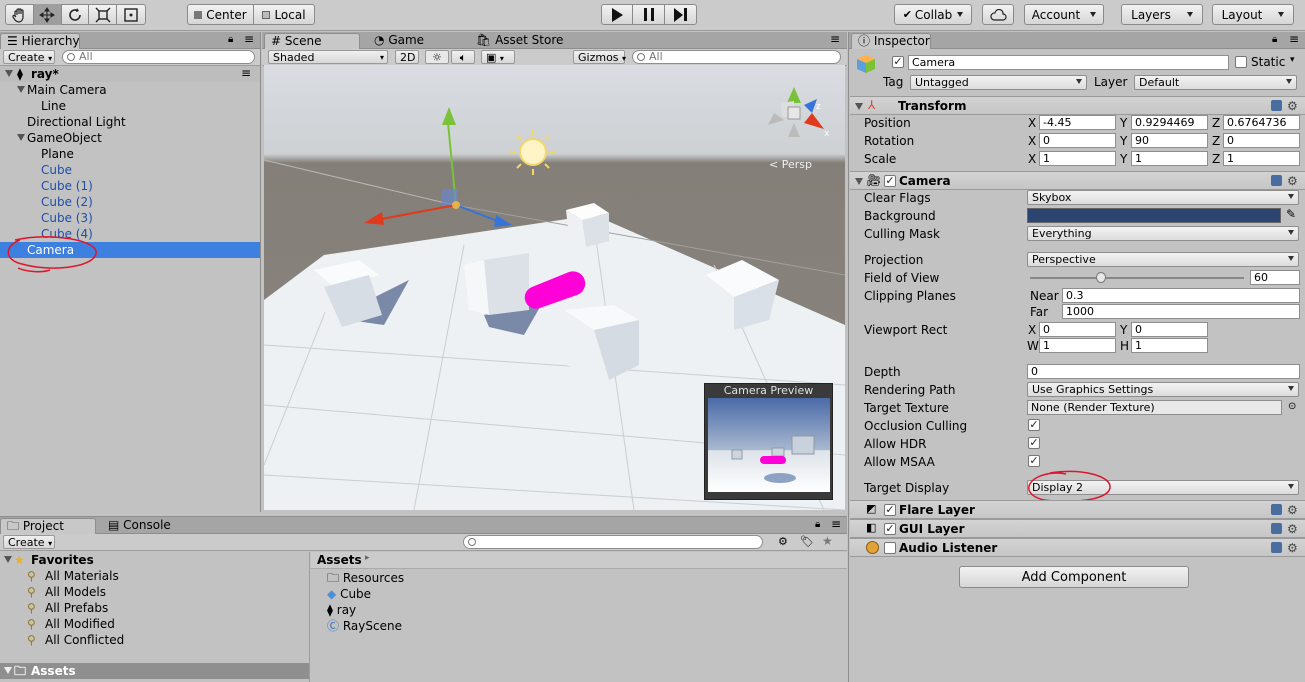  Describe the element at coordinates (312, 41) in the screenshot. I see `tab-scene: # Scene` at that location.